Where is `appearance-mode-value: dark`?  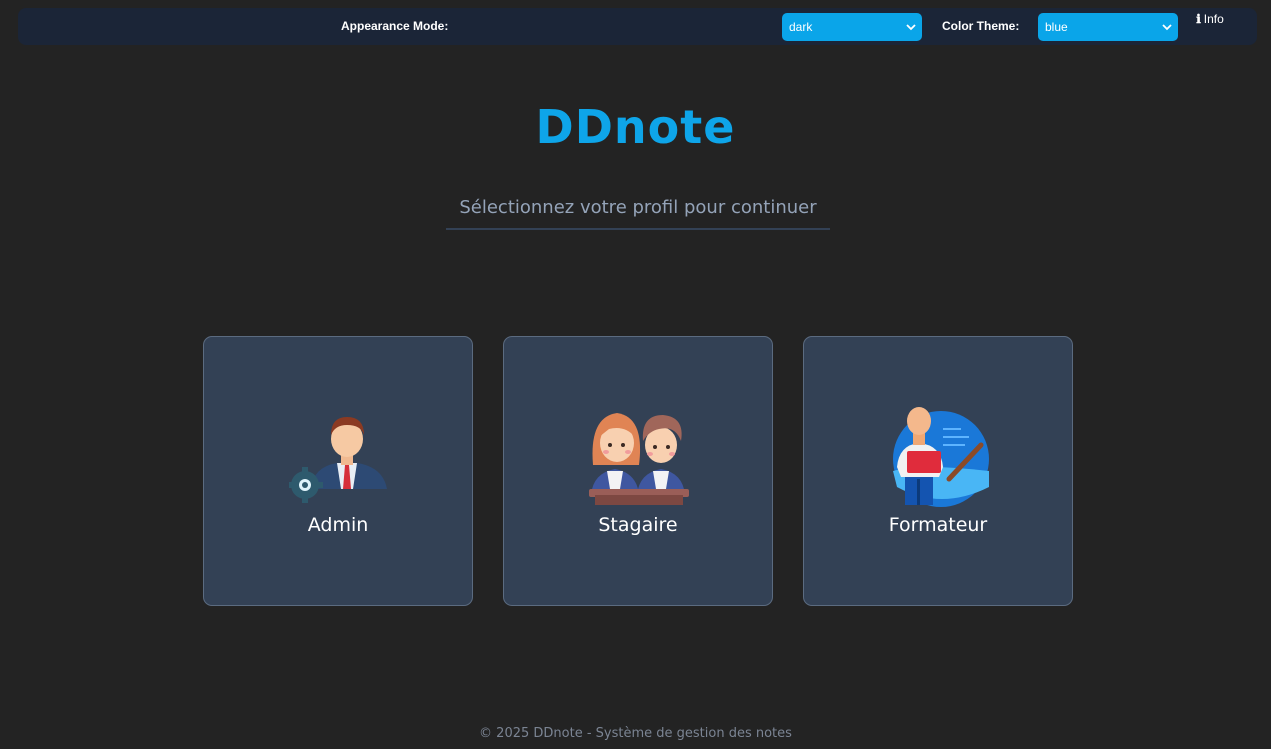 appearance-mode-value: dark is located at coordinates (801, 27).